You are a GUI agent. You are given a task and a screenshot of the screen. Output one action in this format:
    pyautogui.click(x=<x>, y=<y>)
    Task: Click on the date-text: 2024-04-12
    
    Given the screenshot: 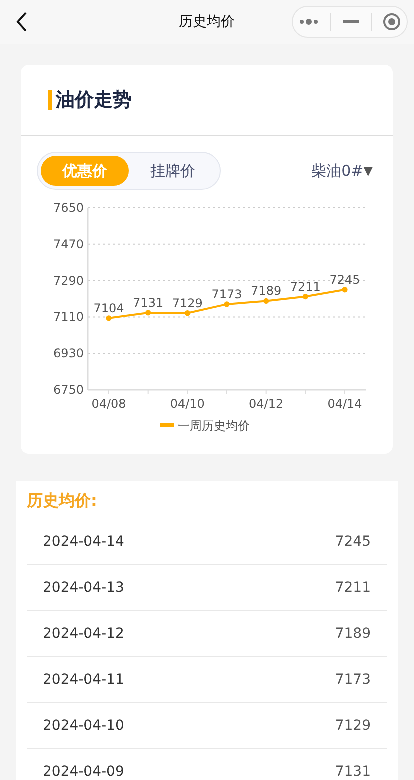 What is the action you would take?
    pyautogui.click(x=83, y=634)
    